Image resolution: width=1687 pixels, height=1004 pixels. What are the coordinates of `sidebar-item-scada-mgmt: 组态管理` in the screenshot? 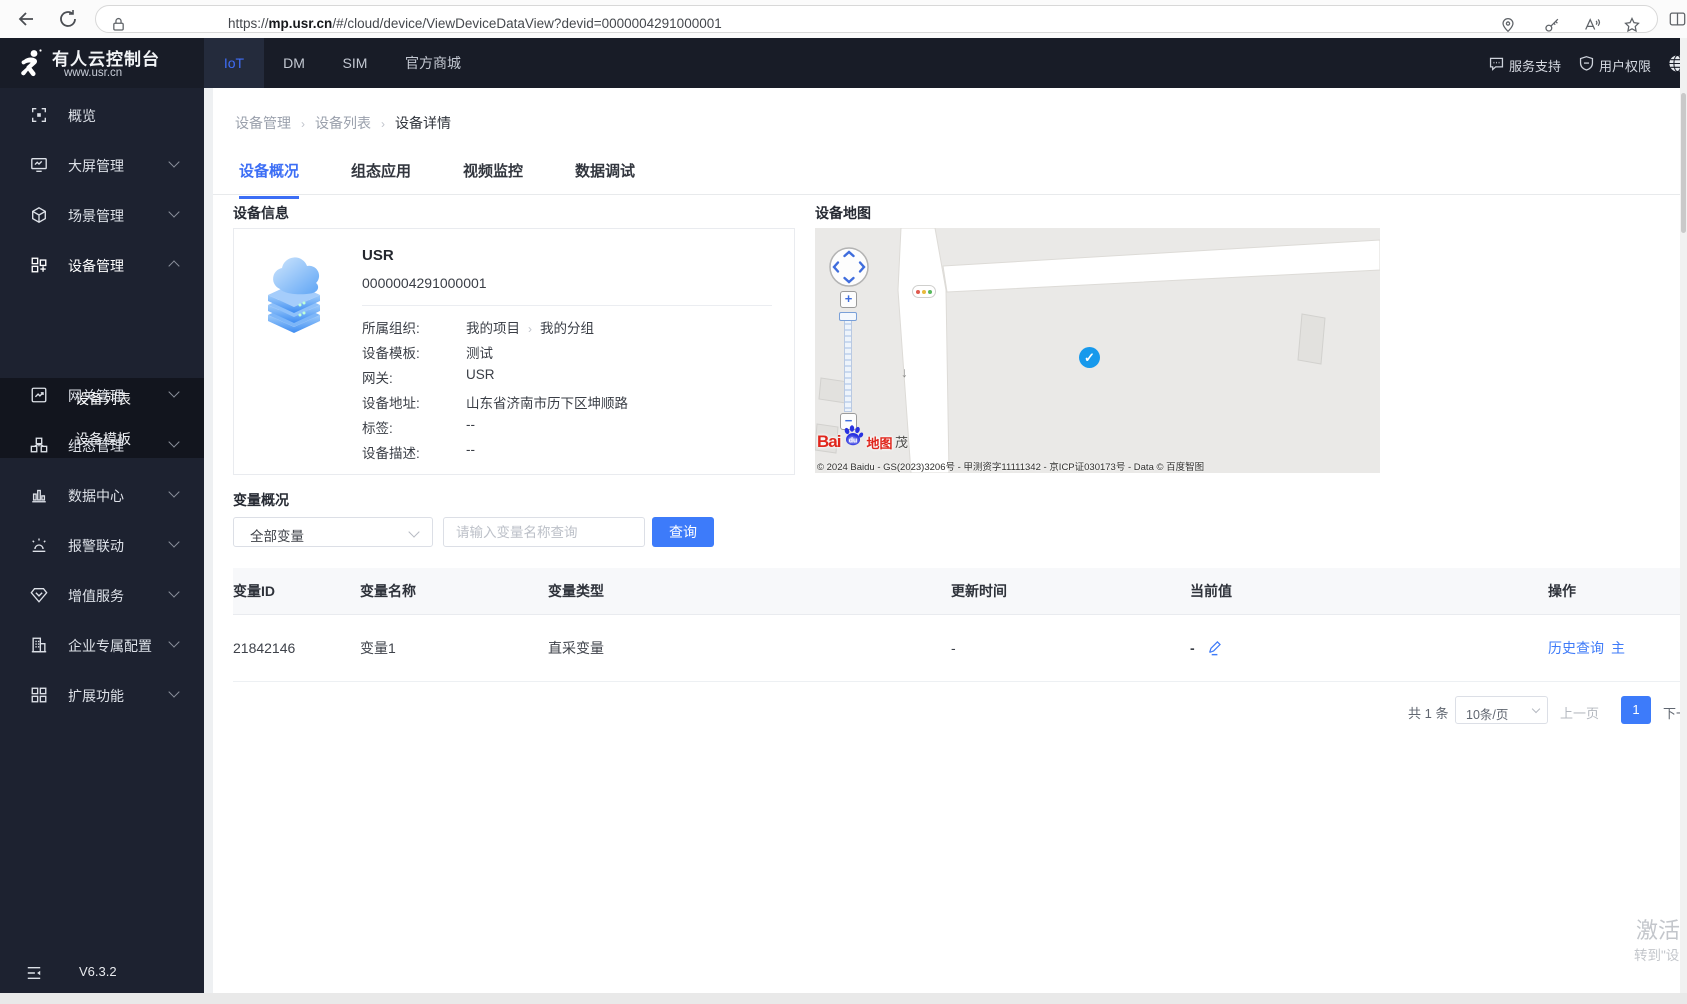 It's located at (102, 445).